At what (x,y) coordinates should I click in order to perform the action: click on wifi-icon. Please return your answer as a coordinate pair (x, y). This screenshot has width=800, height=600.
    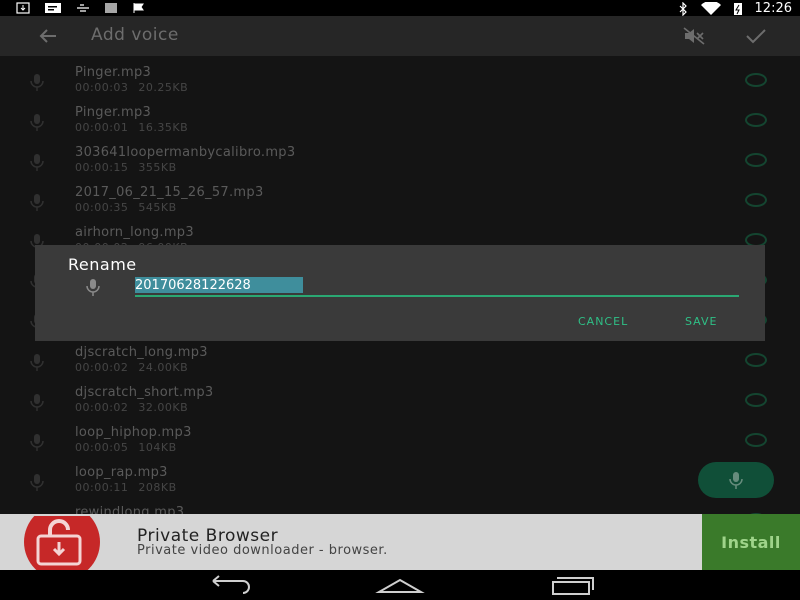
    Looking at the image, I should click on (710, 8).